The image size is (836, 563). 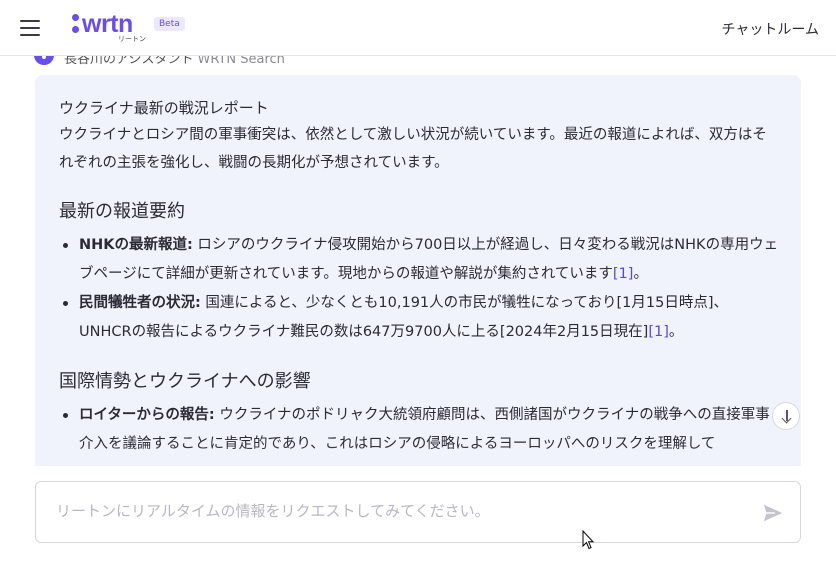 I want to click on mouse-cursor-icon, so click(x=588, y=540).